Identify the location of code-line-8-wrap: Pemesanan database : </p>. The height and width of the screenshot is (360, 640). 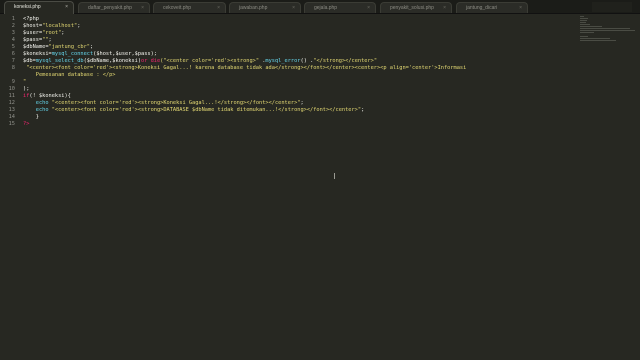
(69, 75).